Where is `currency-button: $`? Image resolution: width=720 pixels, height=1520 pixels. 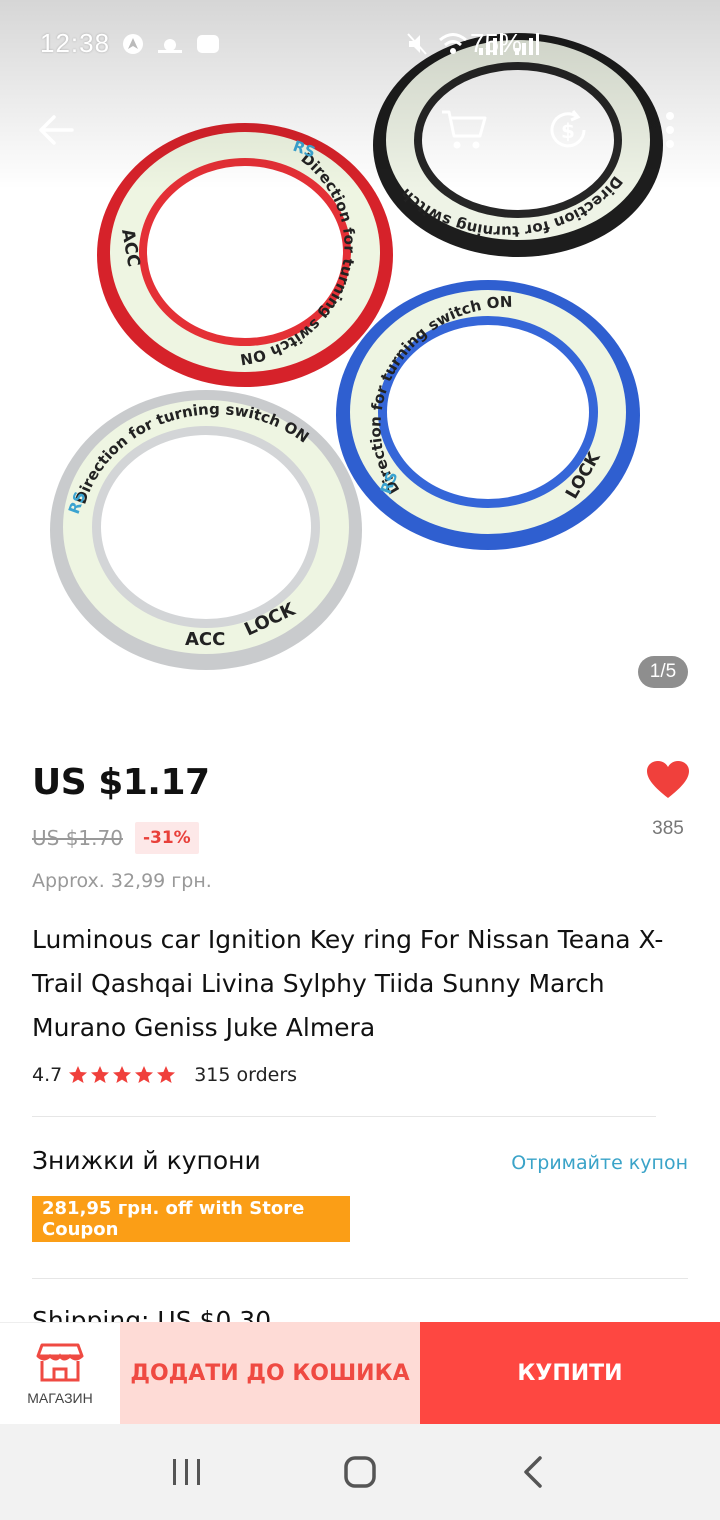
currency-button: $ is located at coordinates (568, 130).